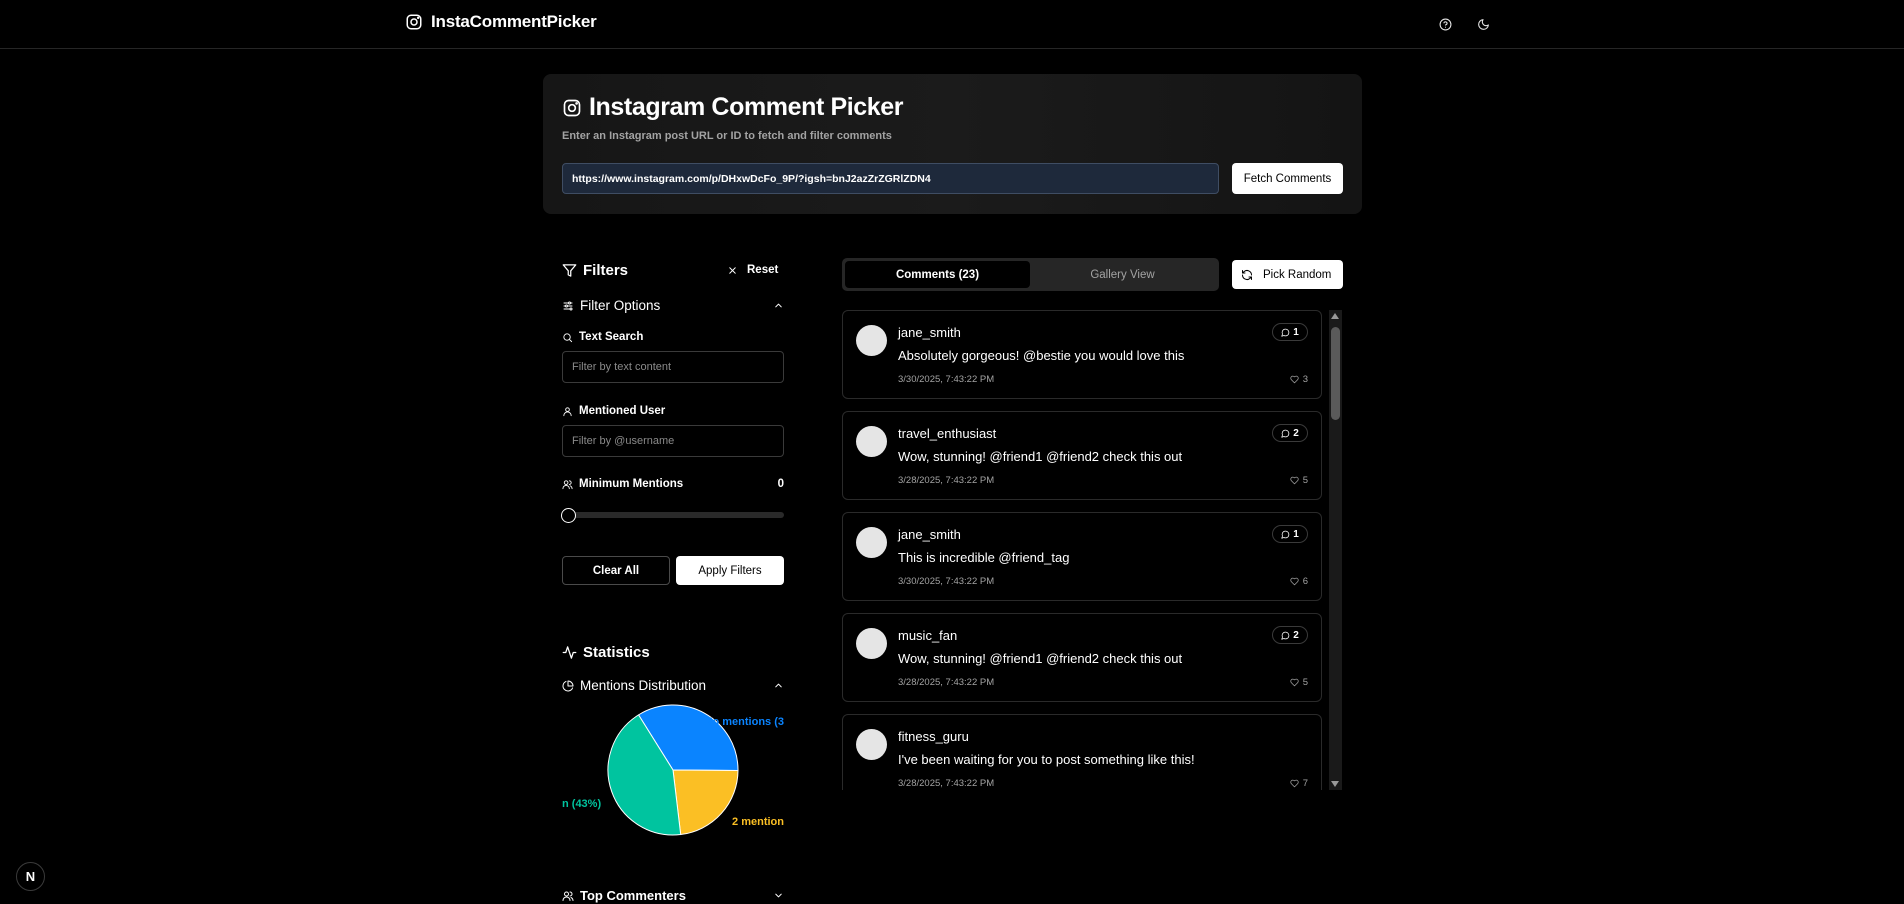  Describe the element at coordinates (746, 107) in the screenshot. I see `page-title-text: Instagram Comment Picker` at that location.